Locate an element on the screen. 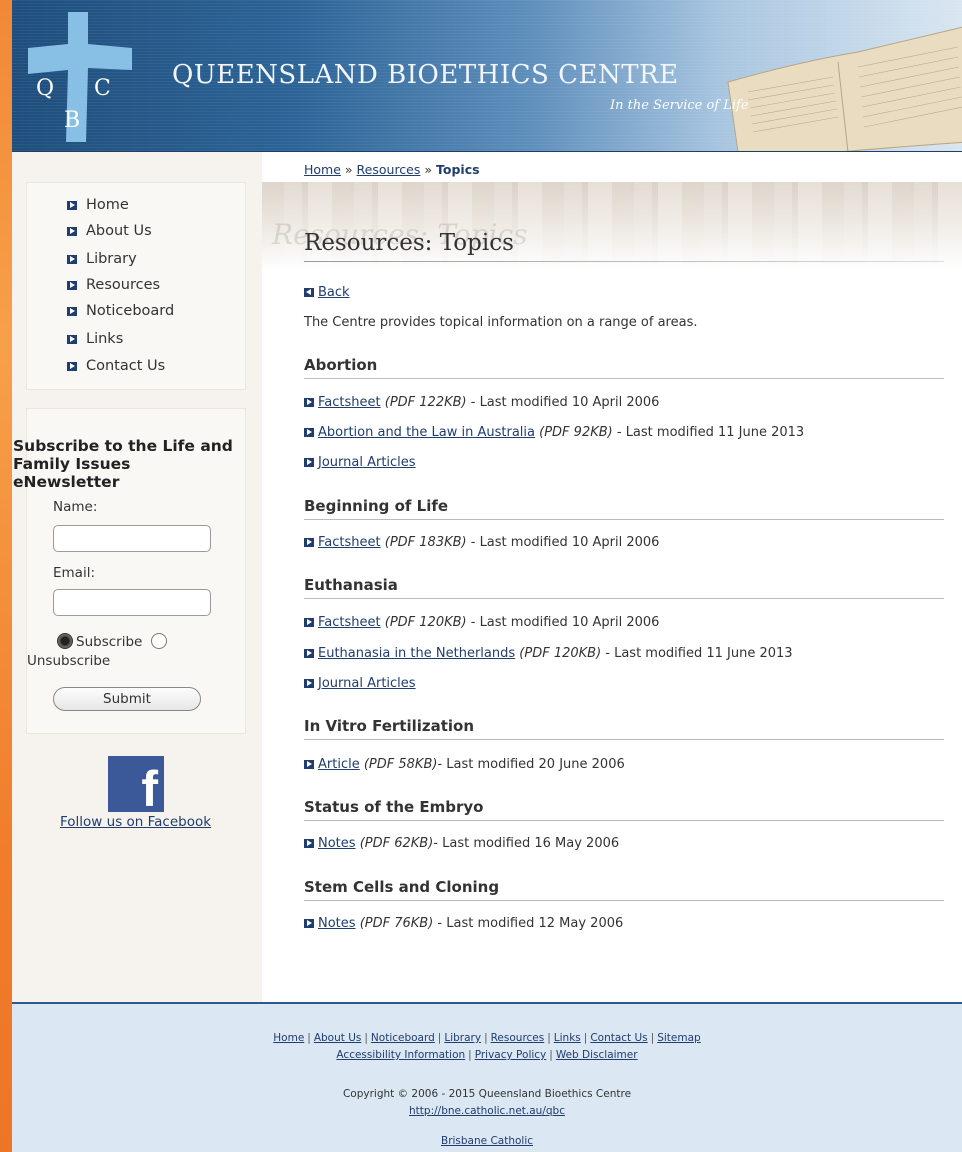 Image resolution: width=962 pixels, height=1152 pixels. breadcrumb-current: Topics is located at coordinates (458, 169).